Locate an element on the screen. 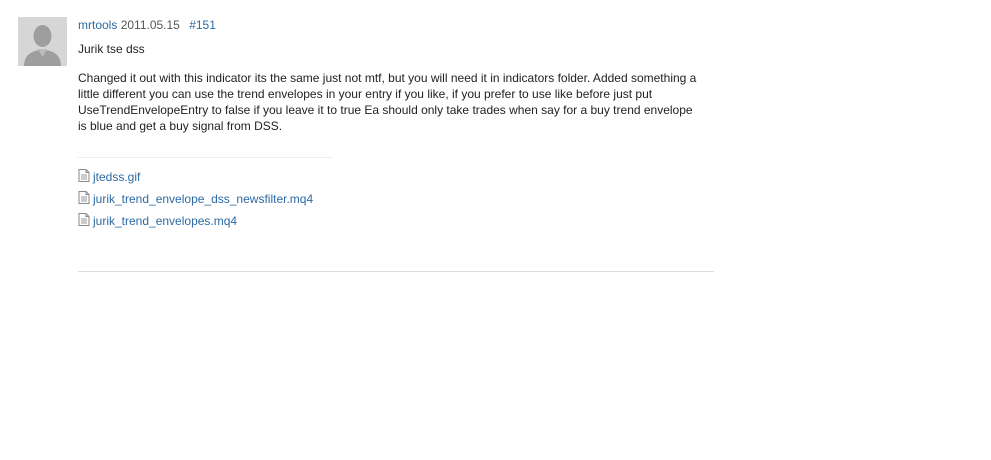  attachment-link: jtedss.gif is located at coordinates (116, 177).